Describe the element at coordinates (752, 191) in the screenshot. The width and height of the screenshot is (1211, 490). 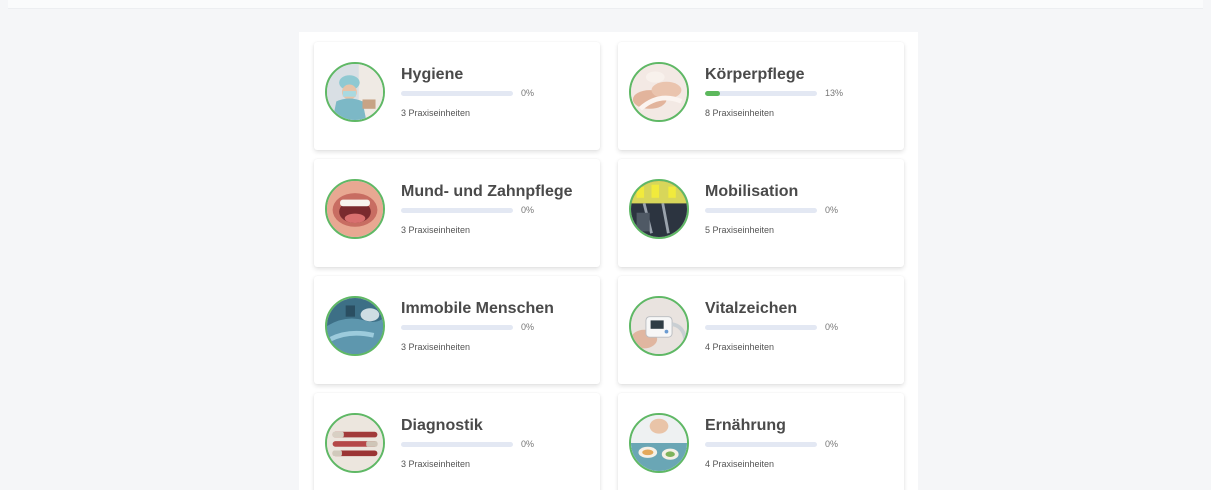
I see `course-title: Mobilisation` at that location.